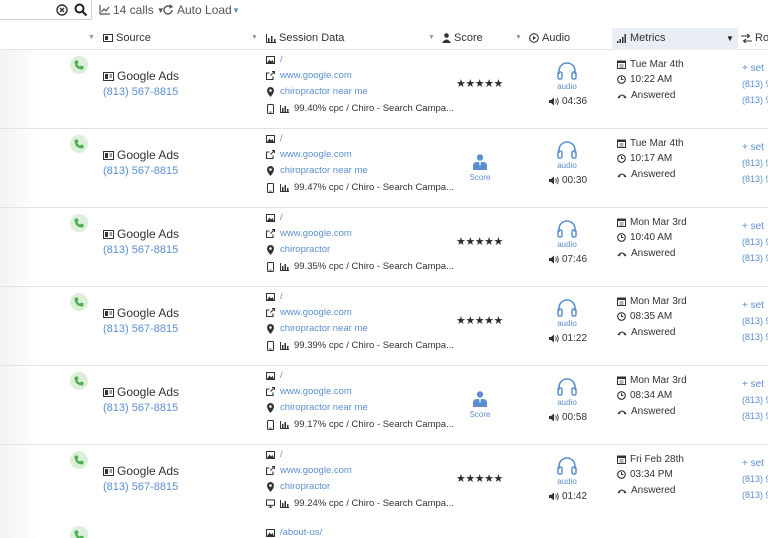  I want to click on column-audio: Audio, so click(549, 38).